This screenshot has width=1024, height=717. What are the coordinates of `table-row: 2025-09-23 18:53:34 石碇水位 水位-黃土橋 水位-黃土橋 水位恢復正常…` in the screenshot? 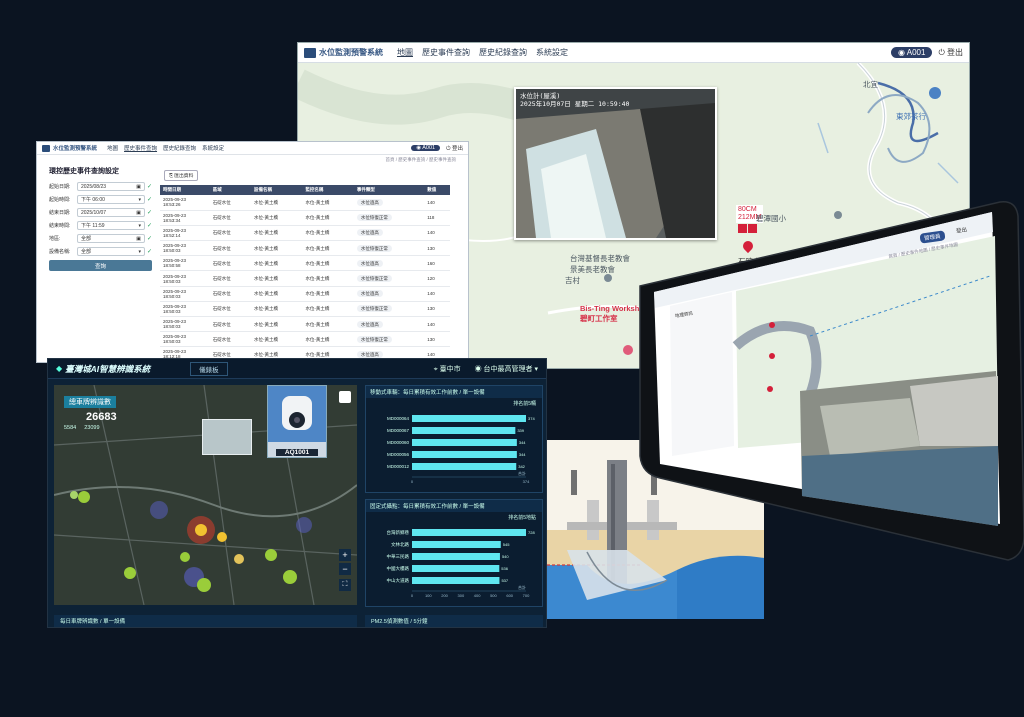 It's located at (305, 218).